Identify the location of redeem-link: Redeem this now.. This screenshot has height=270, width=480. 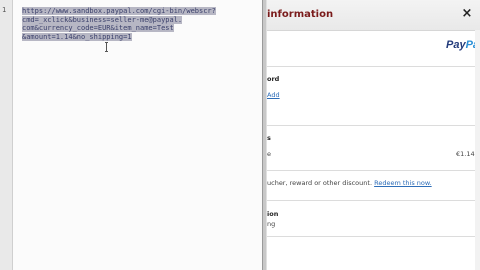
(403, 183).